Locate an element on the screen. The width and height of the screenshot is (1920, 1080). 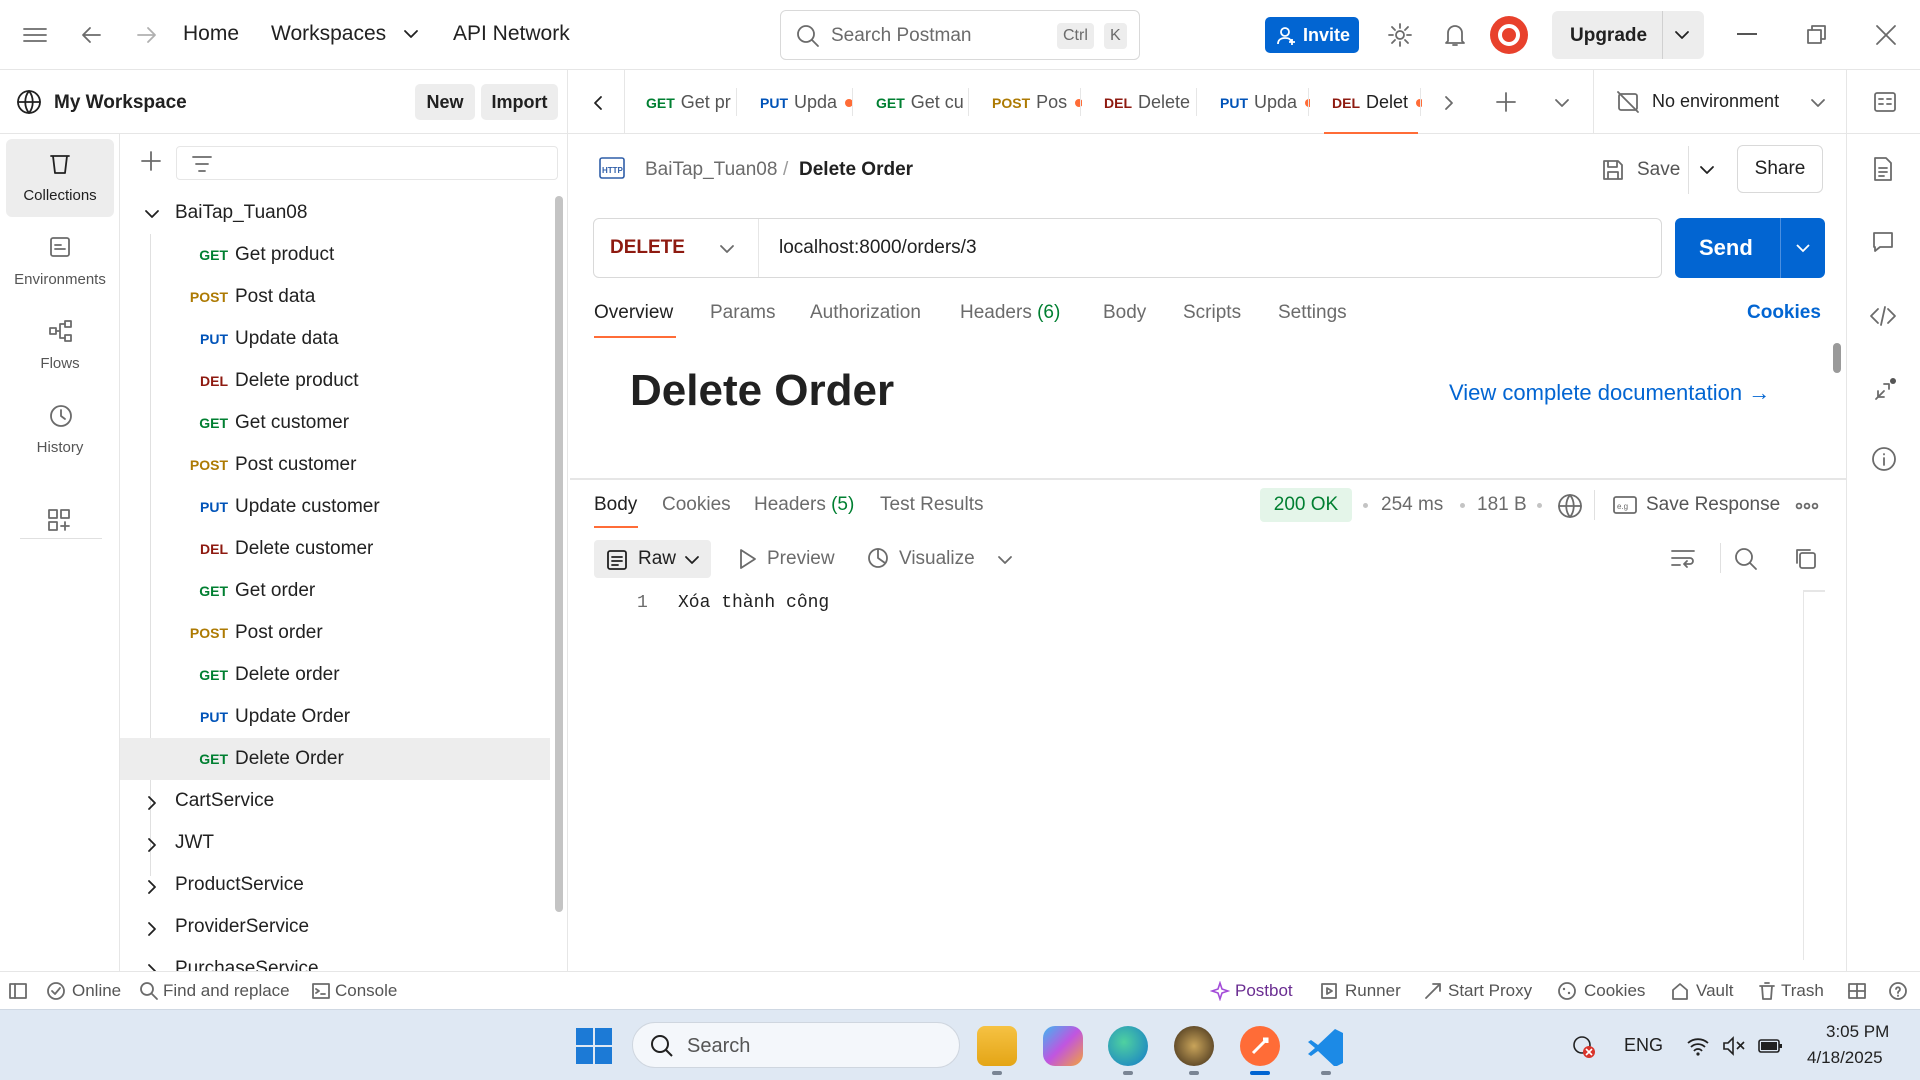
rail-history: History is located at coordinates (60, 430).